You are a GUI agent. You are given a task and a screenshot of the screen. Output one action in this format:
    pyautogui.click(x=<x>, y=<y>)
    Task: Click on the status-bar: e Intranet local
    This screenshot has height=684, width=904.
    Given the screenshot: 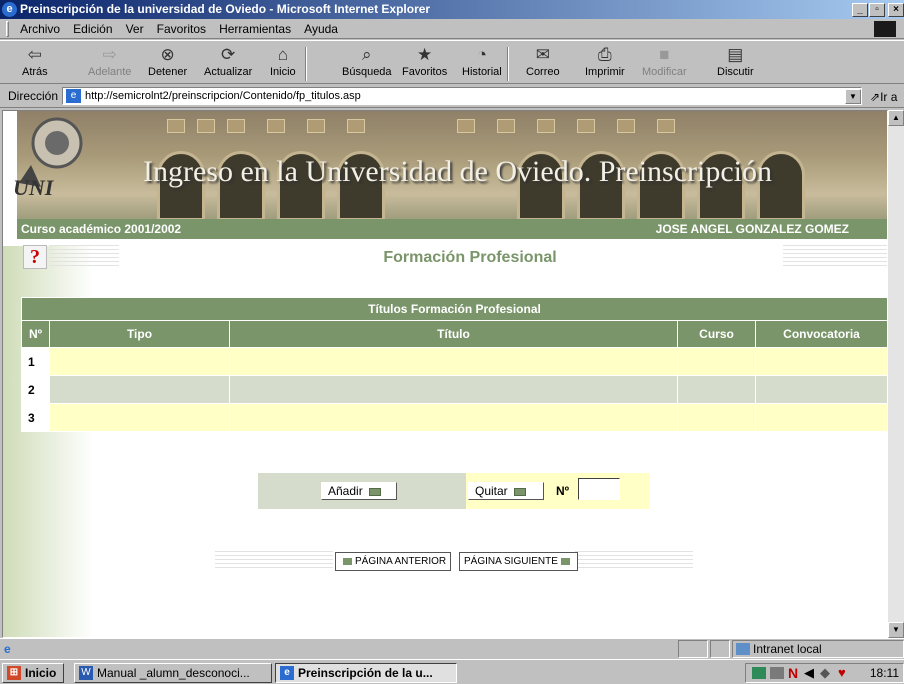 What is the action you would take?
    pyautogui.click(x=452, y=648)
    